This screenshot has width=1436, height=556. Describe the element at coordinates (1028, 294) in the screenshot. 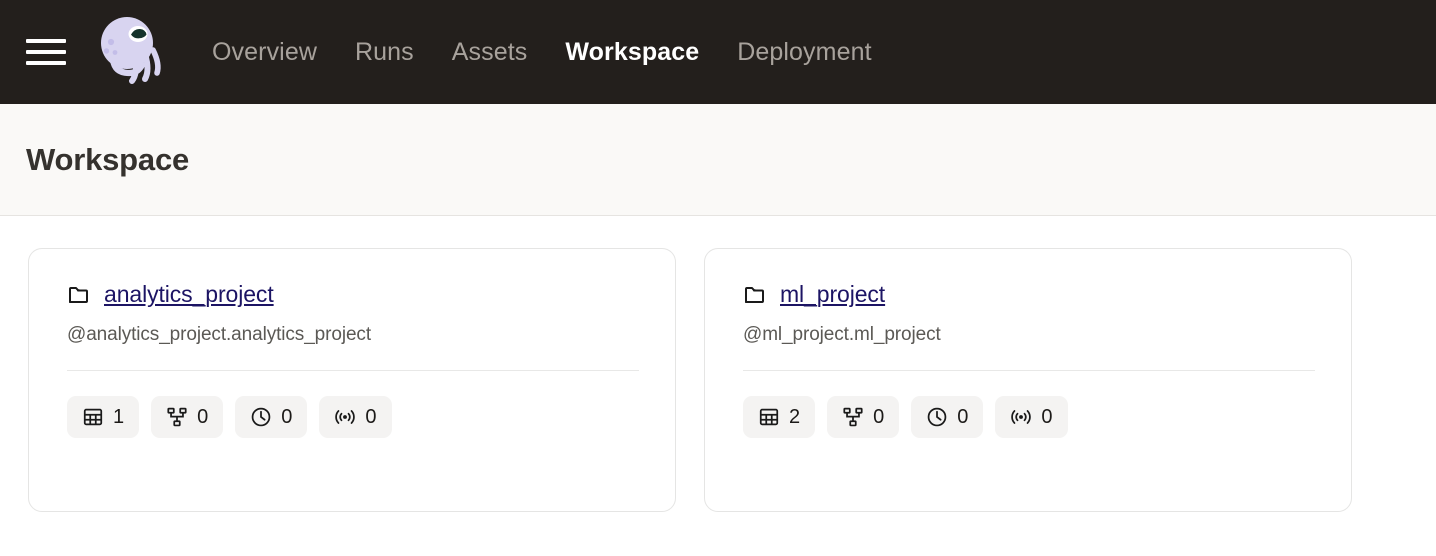

I see `card-title-row: ml_project` at that location.